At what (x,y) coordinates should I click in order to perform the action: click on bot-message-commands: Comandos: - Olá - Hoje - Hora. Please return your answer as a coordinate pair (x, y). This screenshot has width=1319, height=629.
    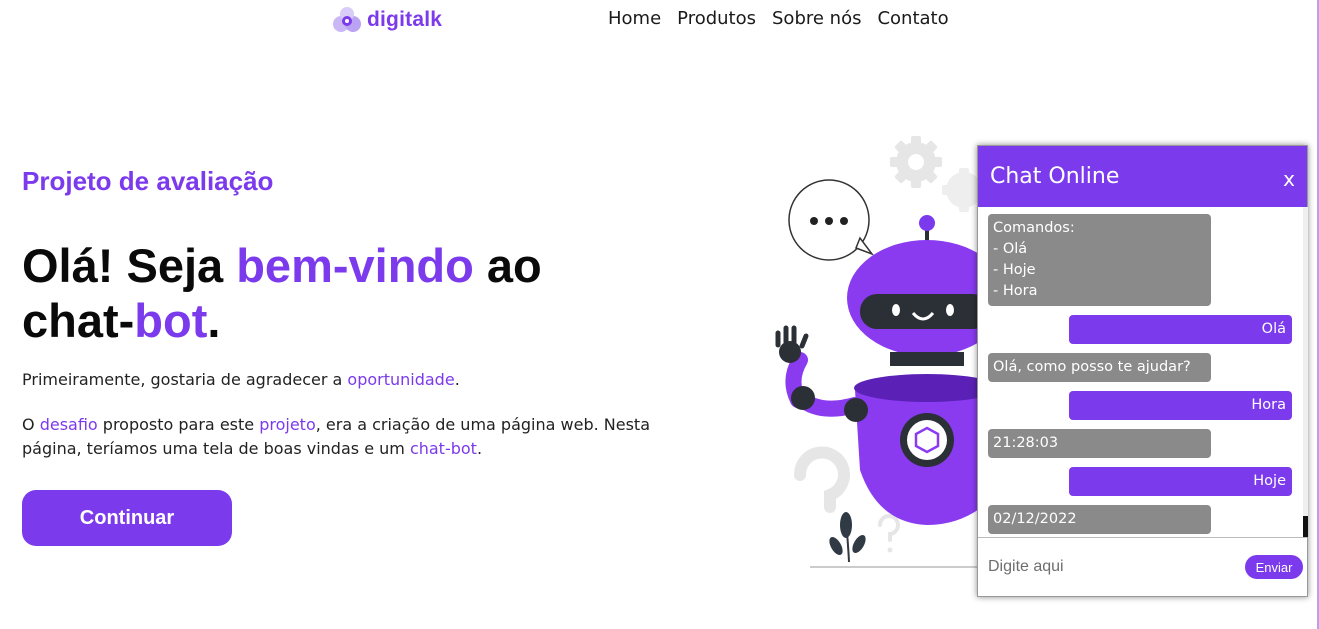
    Looking at the image, I should click on (1099, 260).